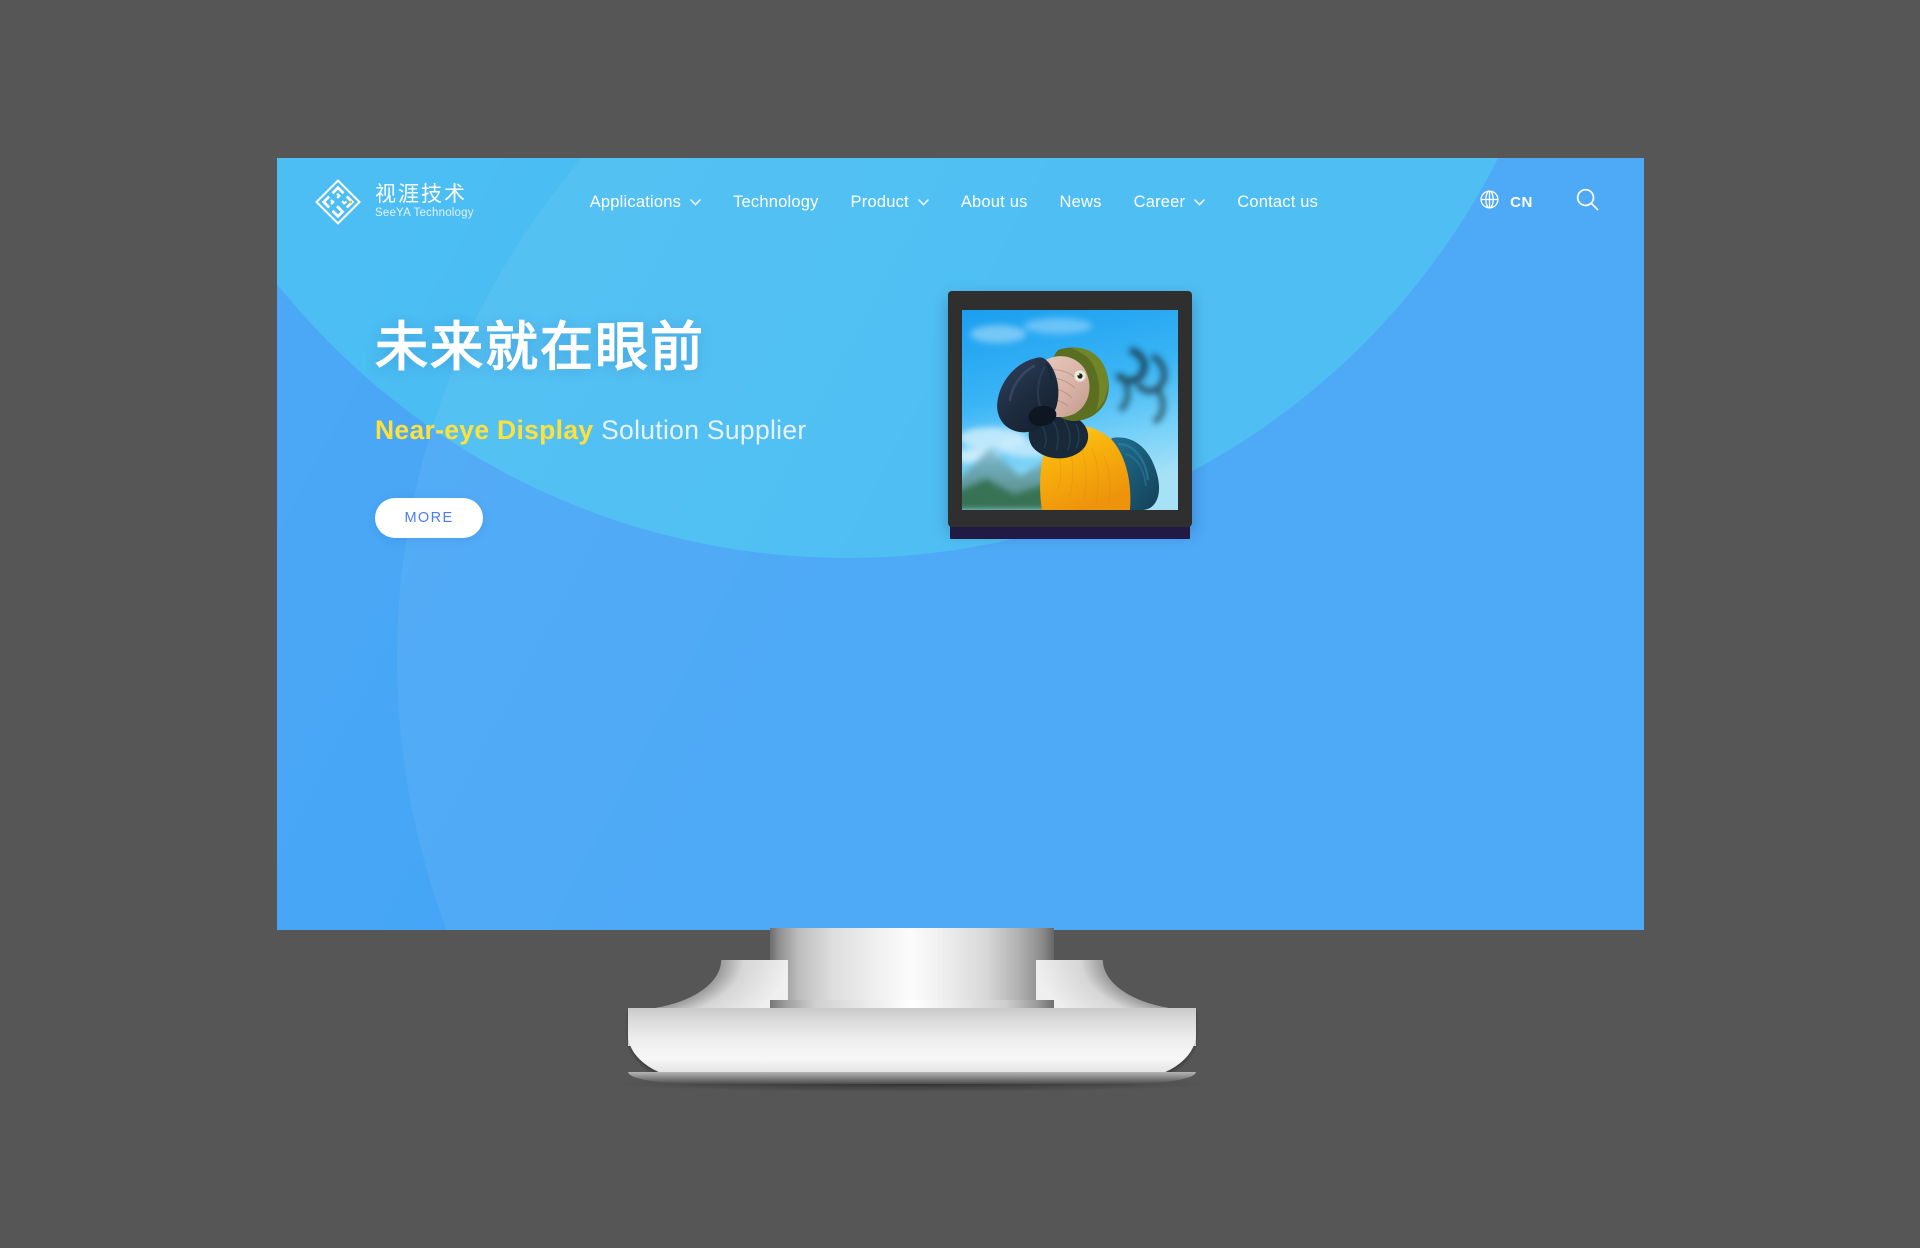  I want to click on language-switcher: CN, so click(1506, 202).